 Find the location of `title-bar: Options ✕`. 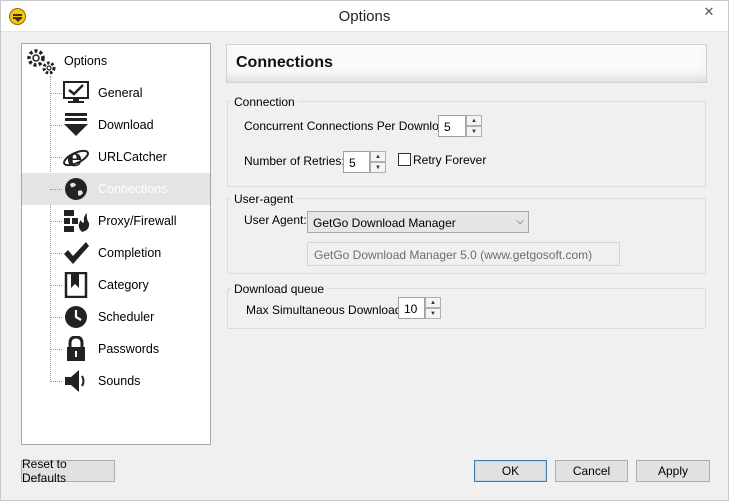

title-bar: Options ✕ is located at coordinates (364, 16).